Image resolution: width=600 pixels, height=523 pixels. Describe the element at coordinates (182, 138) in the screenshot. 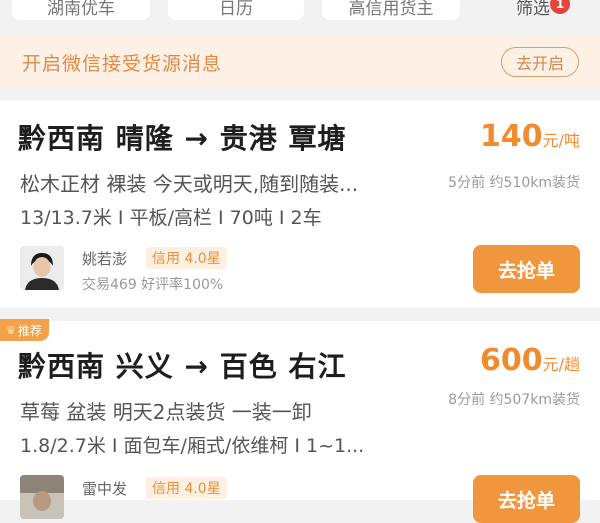

I see `route-title: 黔西南 晴隆 → 贵港 覃塘` at that location.